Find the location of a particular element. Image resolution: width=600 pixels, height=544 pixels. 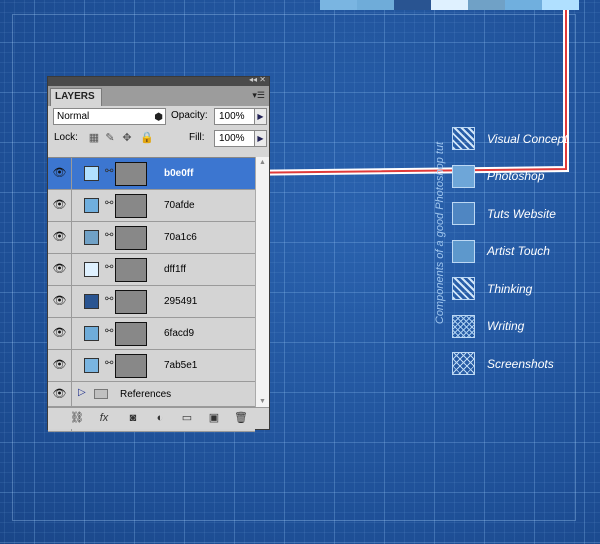

layer-row: 👁 ⚯ 7ab5e1 is located at coordinates (151, 366).